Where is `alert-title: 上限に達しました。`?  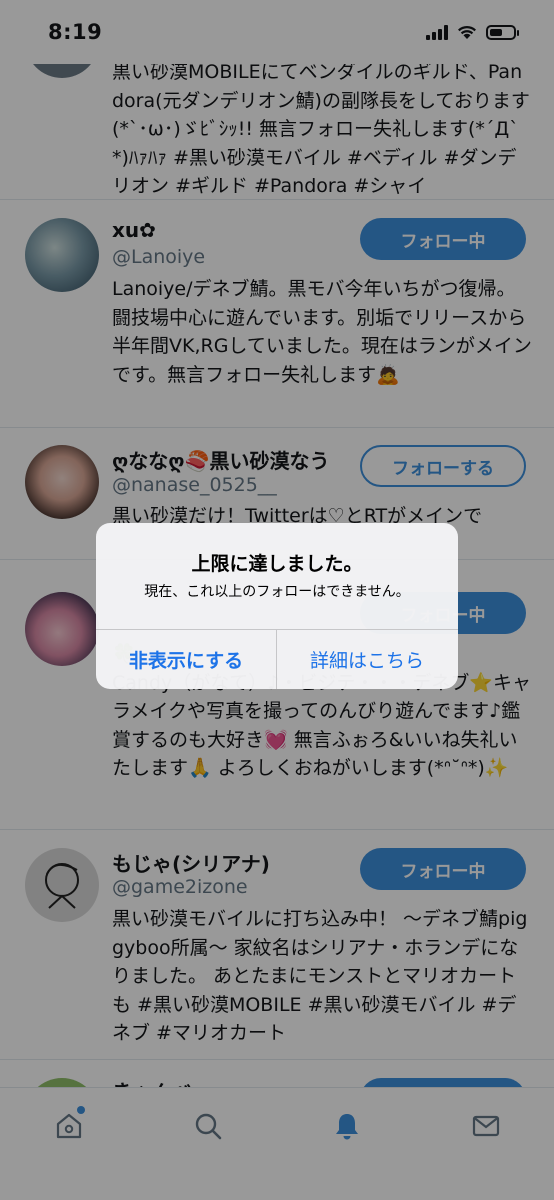 alert-title: 上限に達しました。 is located at coordinates (277, 564).